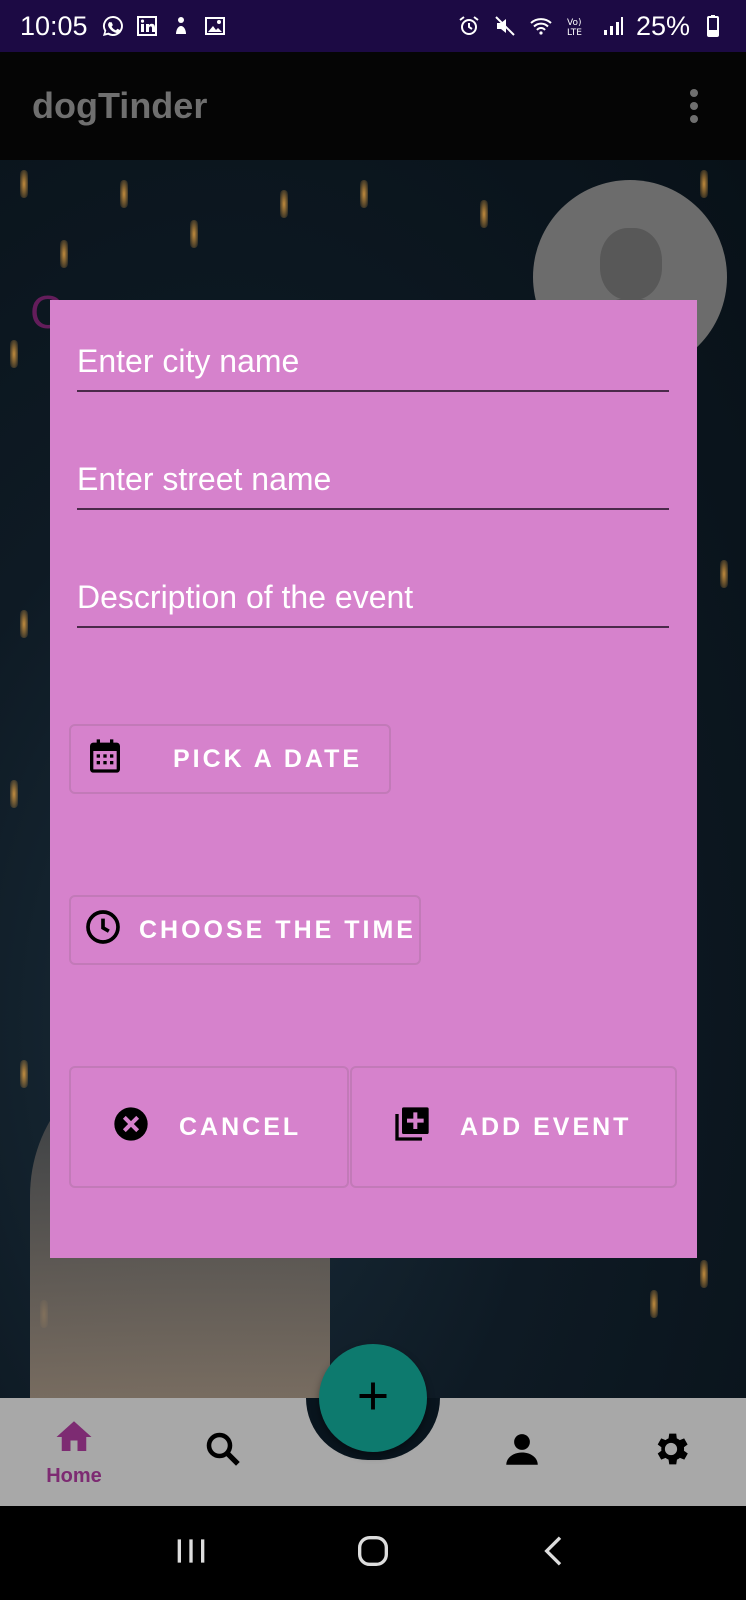 The width and height of the screenshot is (746, 1600). Describe the element at coordinates (74, 1439) in the screenshot. I see `home-icon` at that location.